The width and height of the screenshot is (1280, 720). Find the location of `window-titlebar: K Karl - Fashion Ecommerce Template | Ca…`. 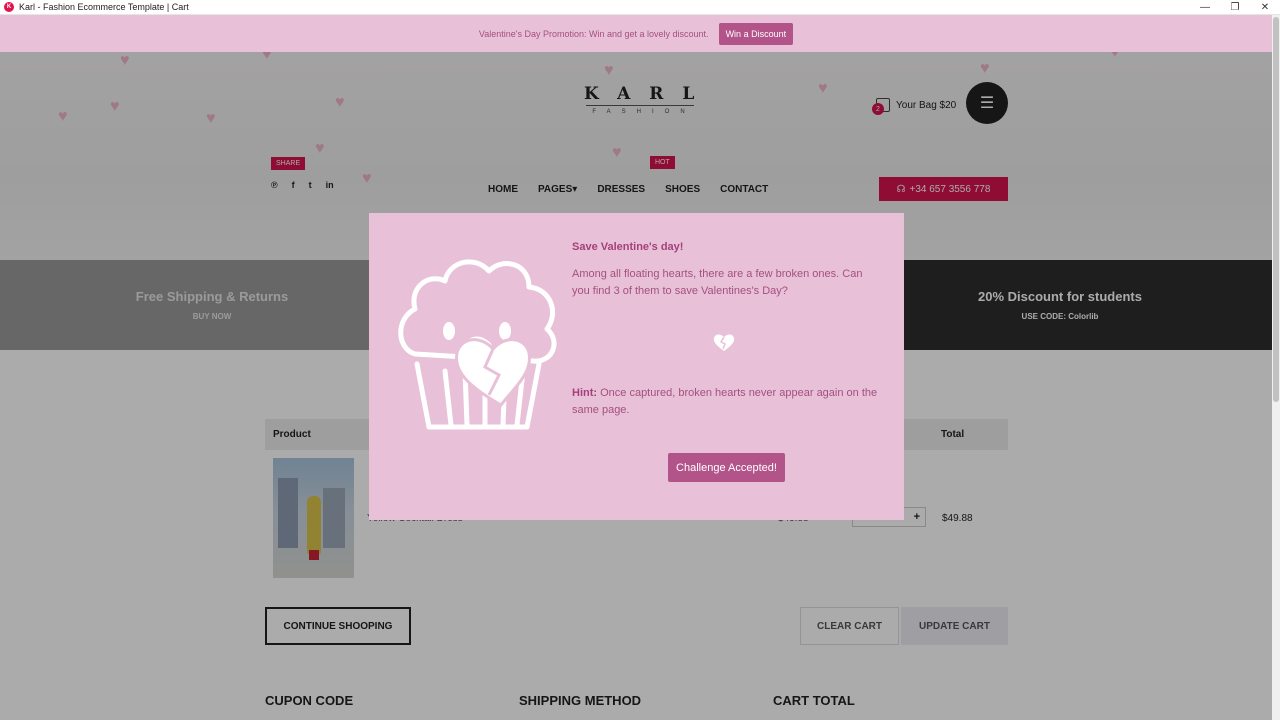

window-titlebar: K Karl - Fashion Ecommerce Template | Ca… is located at coordinates (640, 7).